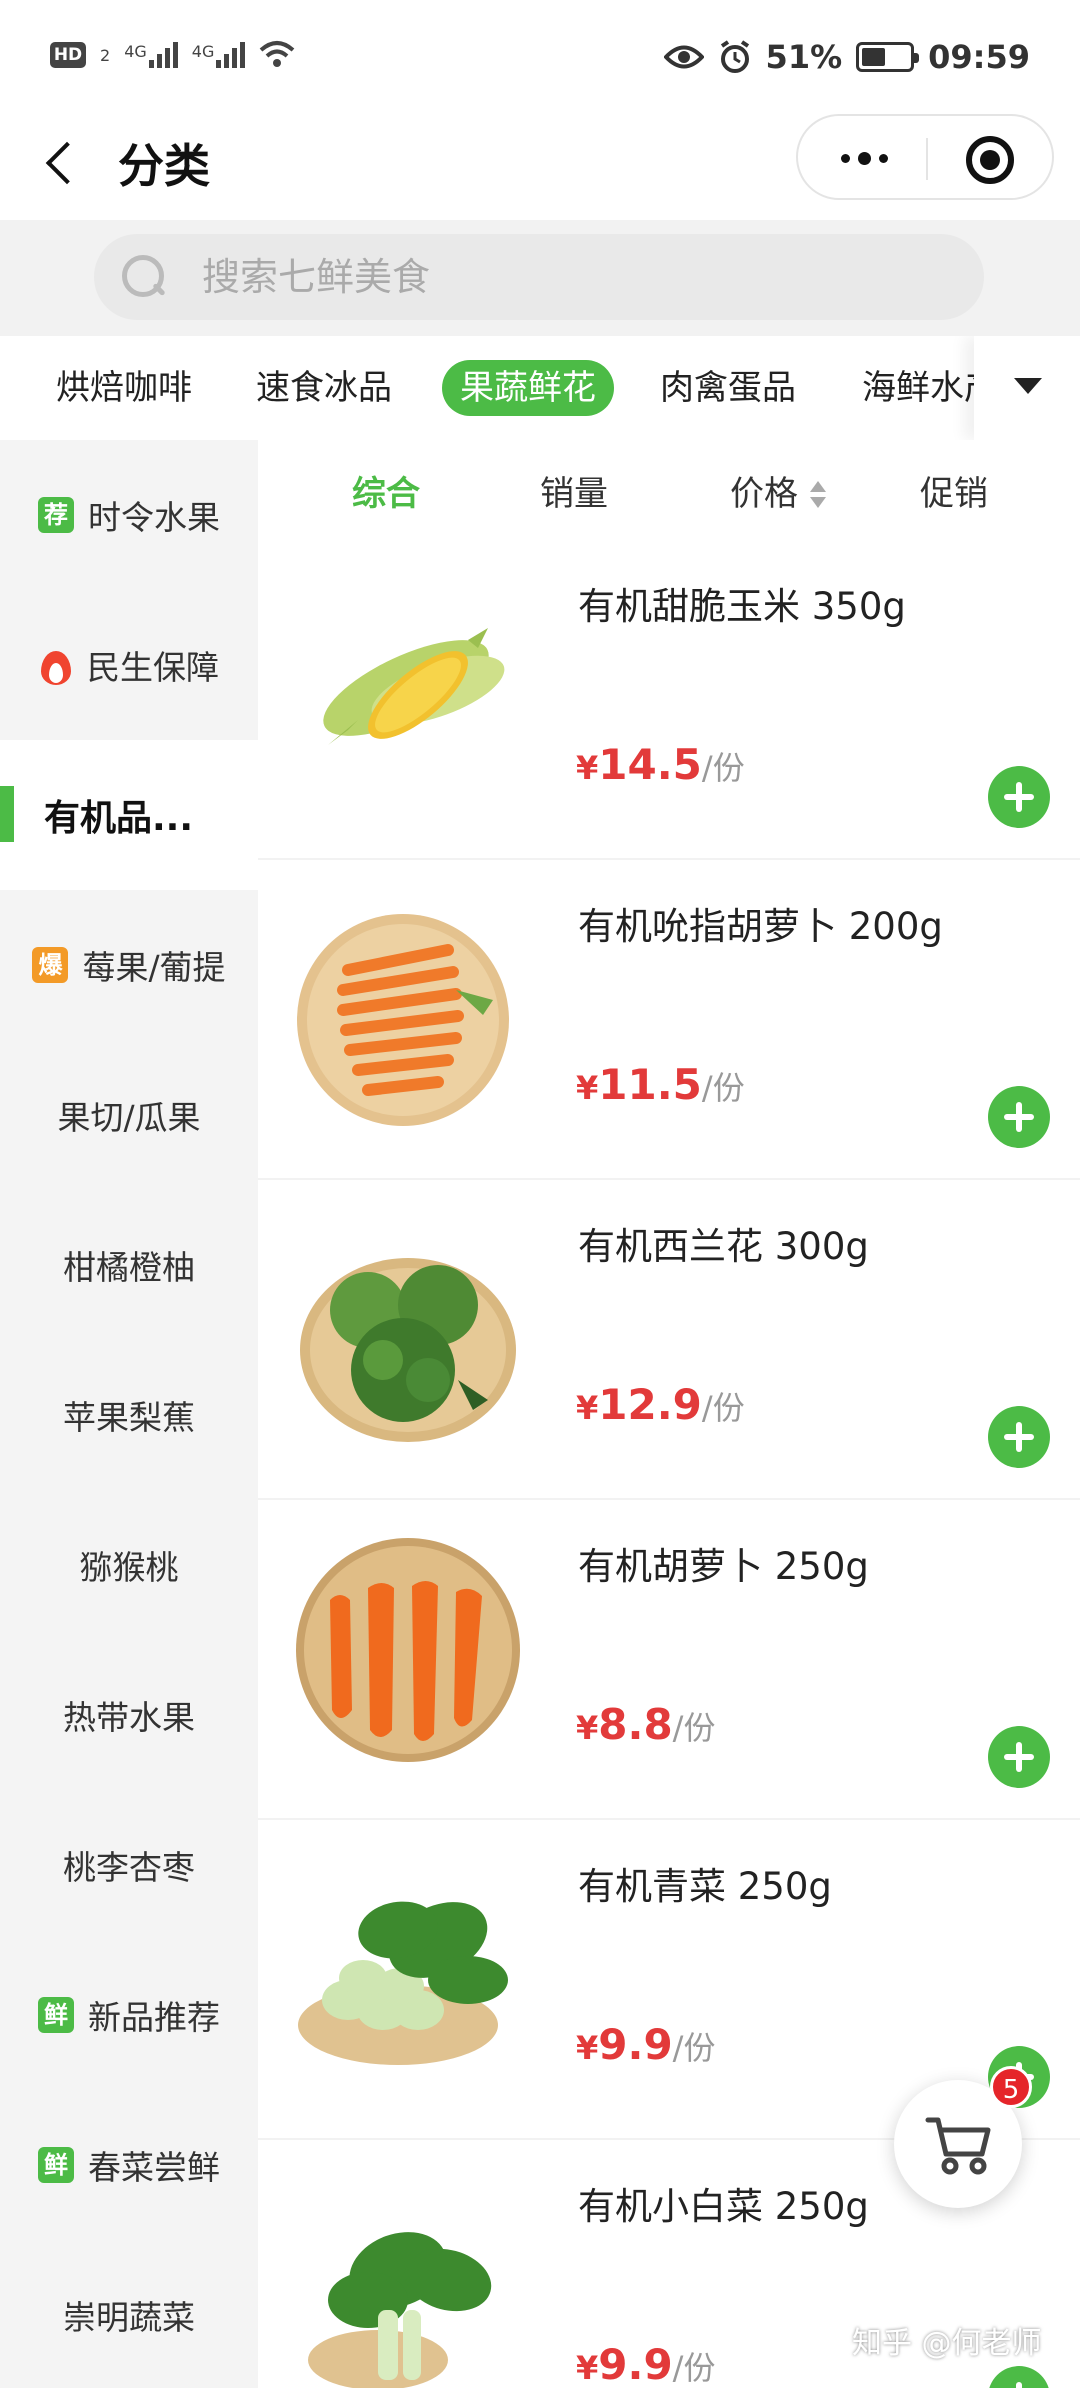 This screenshot has width=1080, height=2388. What do you see at coordinates (154, 967) in the screenshot?
I see `sidebar-item-label: 莓果/葡提` at bounding box center [154, 967].